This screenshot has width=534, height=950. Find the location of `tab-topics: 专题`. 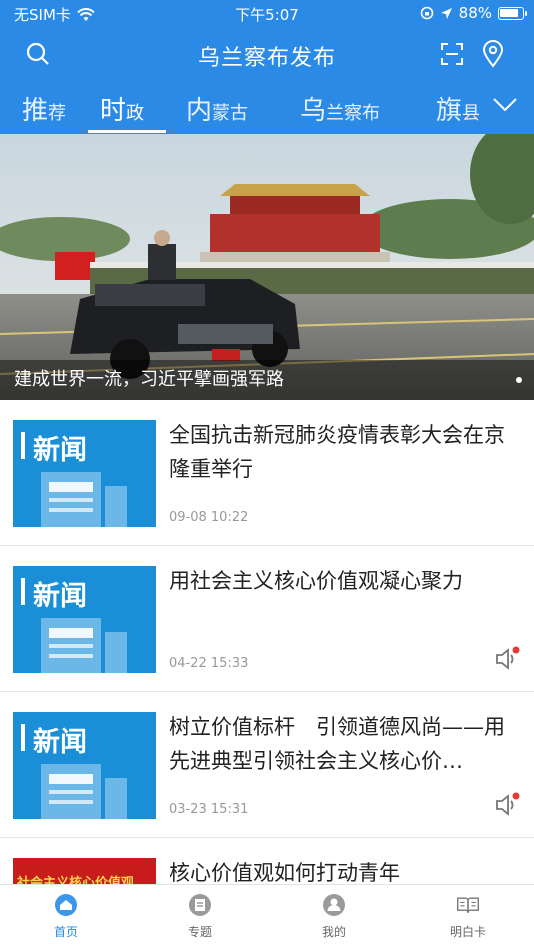

tab-topics: 专题 is located at coordinates (200, 916).